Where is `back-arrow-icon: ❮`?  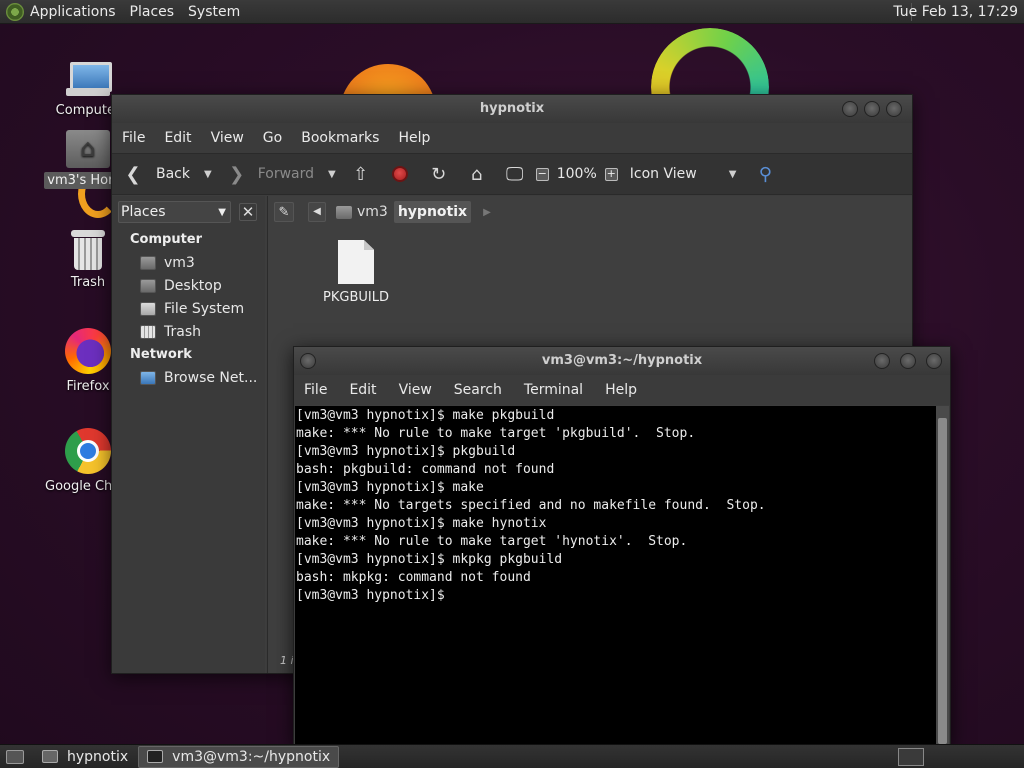
back-arrow-icon: ❮ is located at coordinates (133, 174).